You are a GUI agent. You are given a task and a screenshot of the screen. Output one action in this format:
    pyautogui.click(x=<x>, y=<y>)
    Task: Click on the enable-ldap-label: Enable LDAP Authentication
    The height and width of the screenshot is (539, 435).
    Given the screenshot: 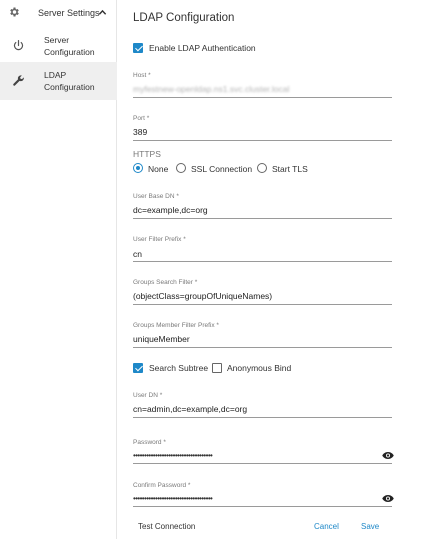 What is the action you would take?
    pyautogui.click(x=202, y=48)
    